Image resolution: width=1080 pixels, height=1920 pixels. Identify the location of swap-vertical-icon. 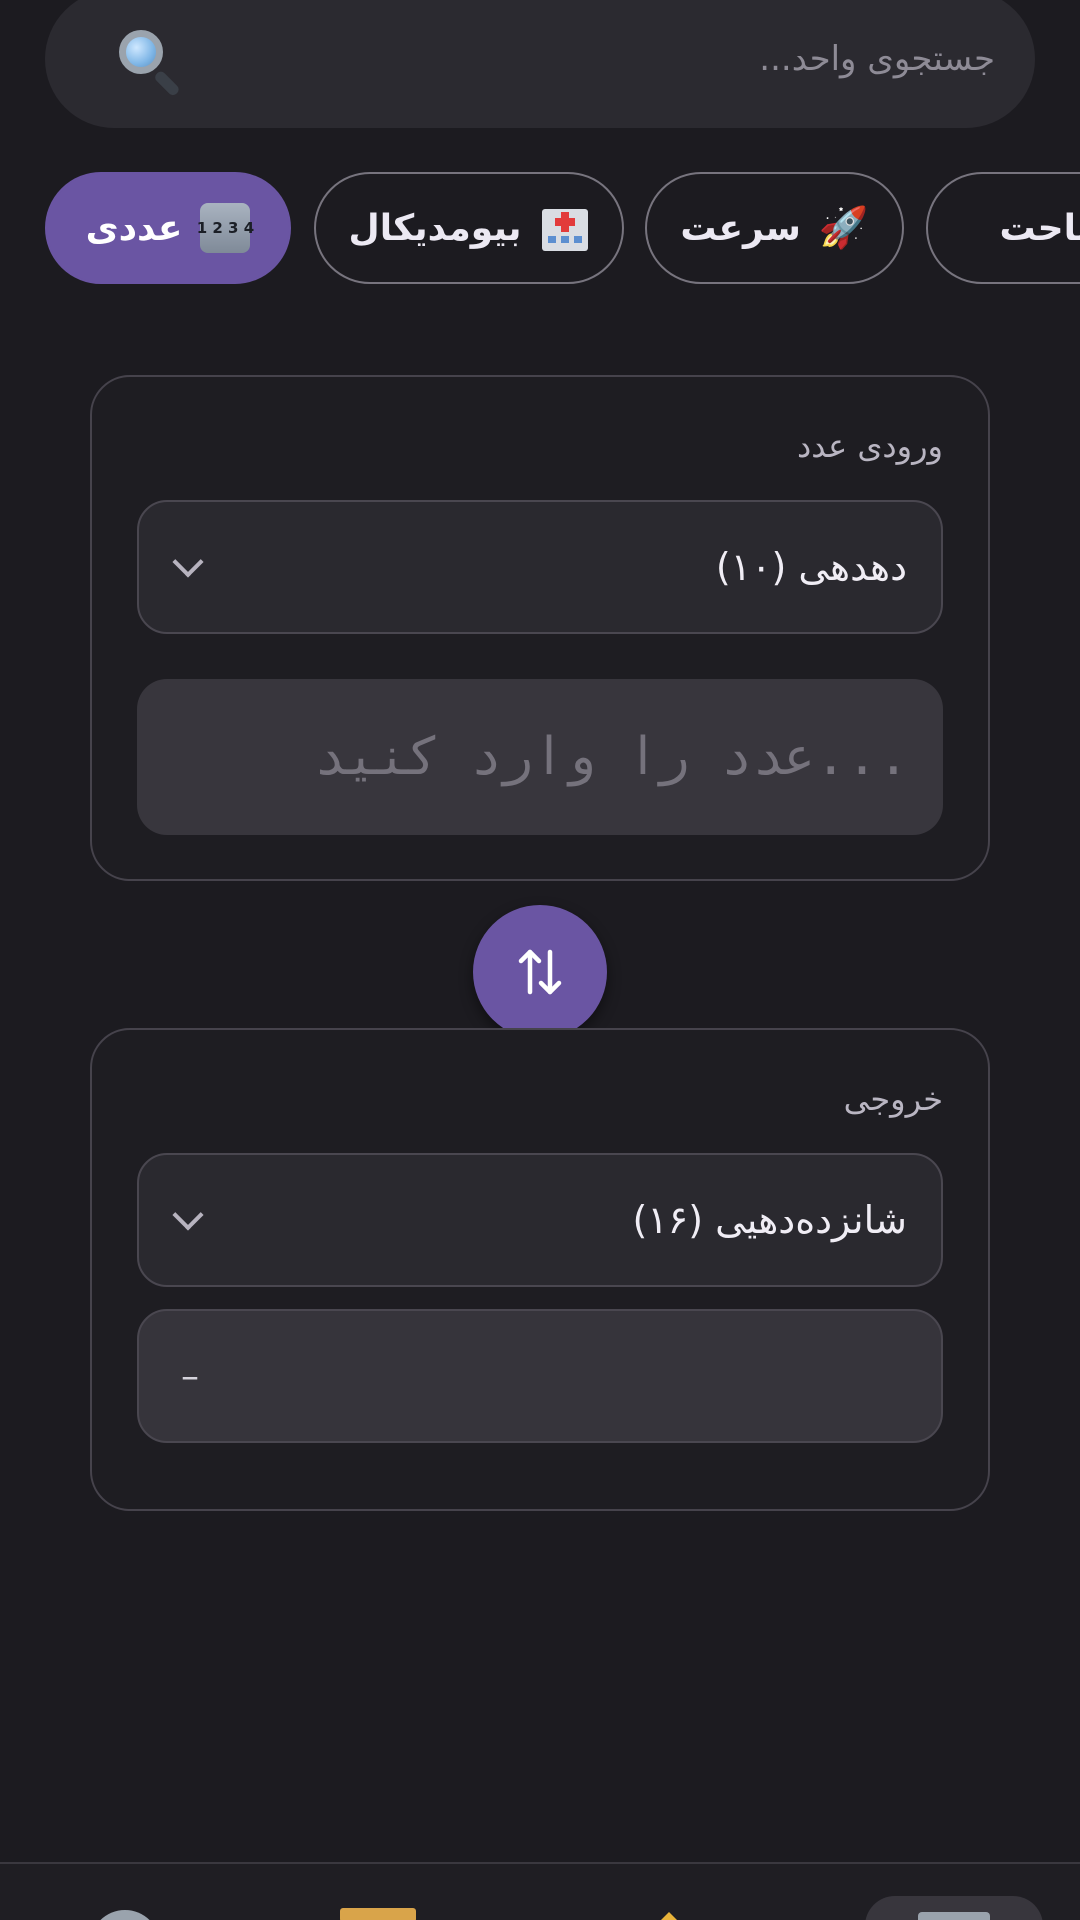
(540, 972).